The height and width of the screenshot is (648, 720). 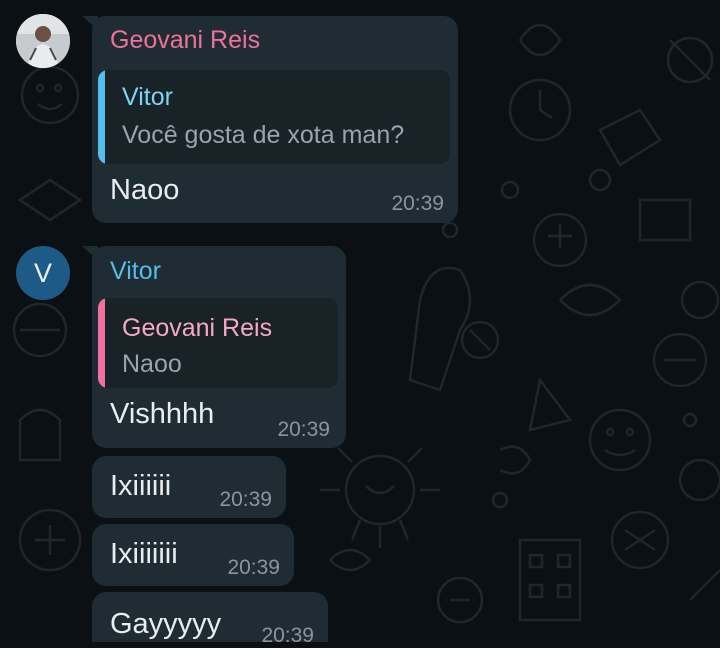 I want to click on avatar-vitor: V, so click(x=43, y=273).